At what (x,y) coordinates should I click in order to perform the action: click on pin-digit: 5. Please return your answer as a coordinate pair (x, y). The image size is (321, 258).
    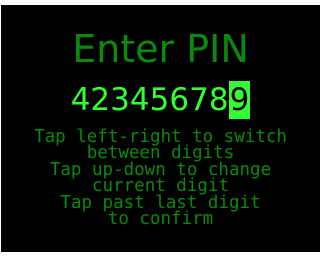
    Looking at the image, I should click on (160, 100).